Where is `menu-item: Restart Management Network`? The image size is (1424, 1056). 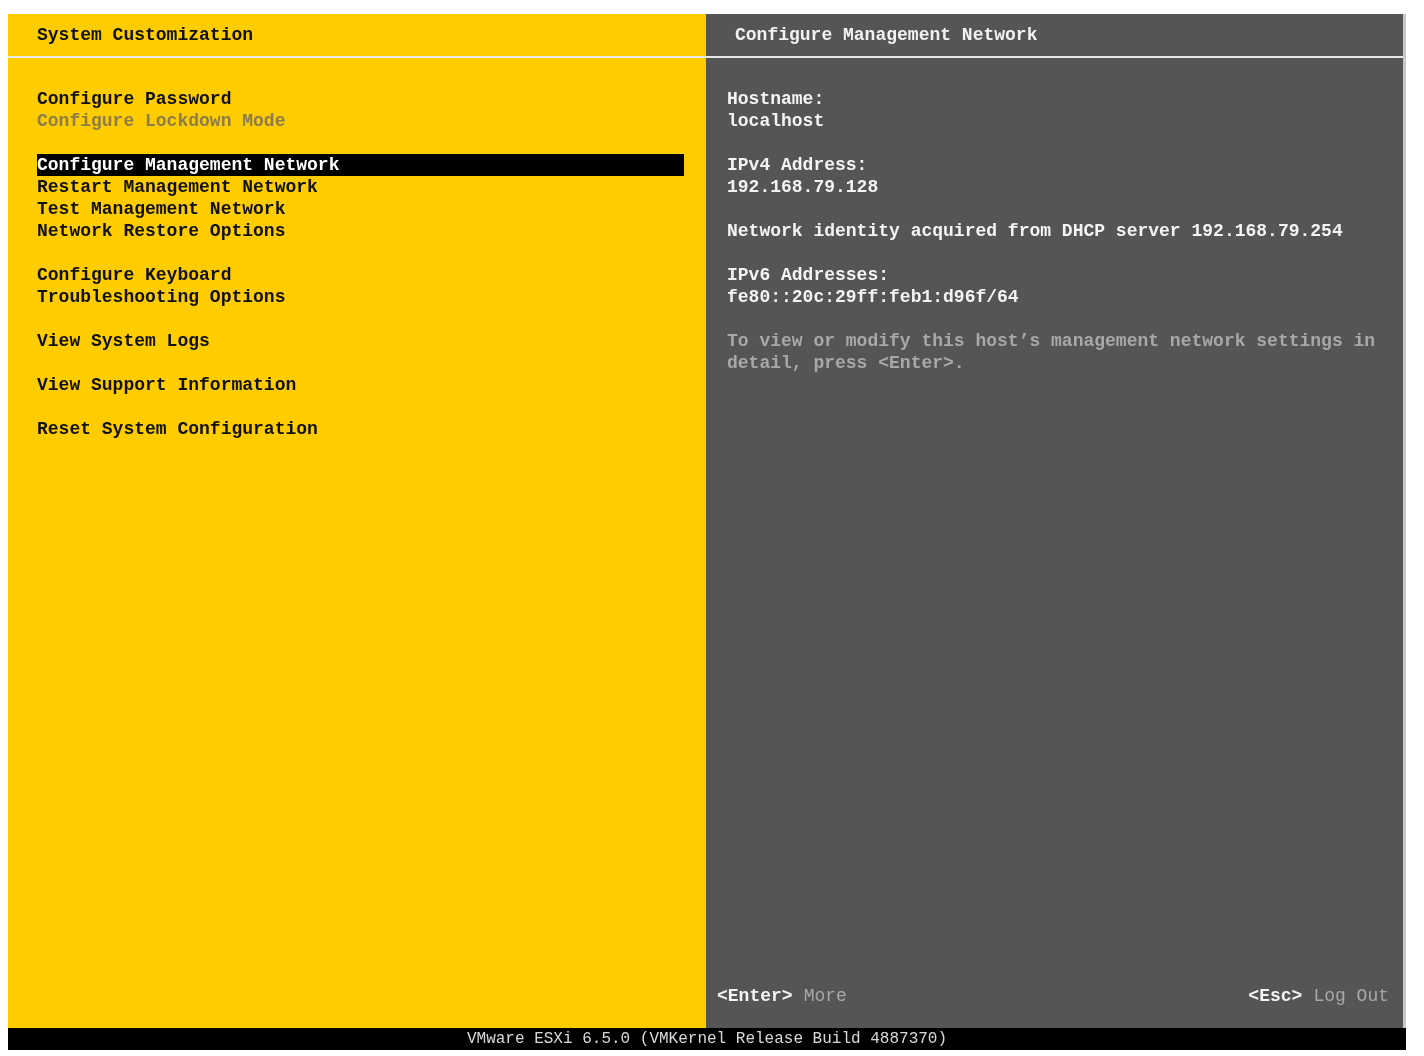
menu-item: Restart Management Network is located at coordinates (360, 187).